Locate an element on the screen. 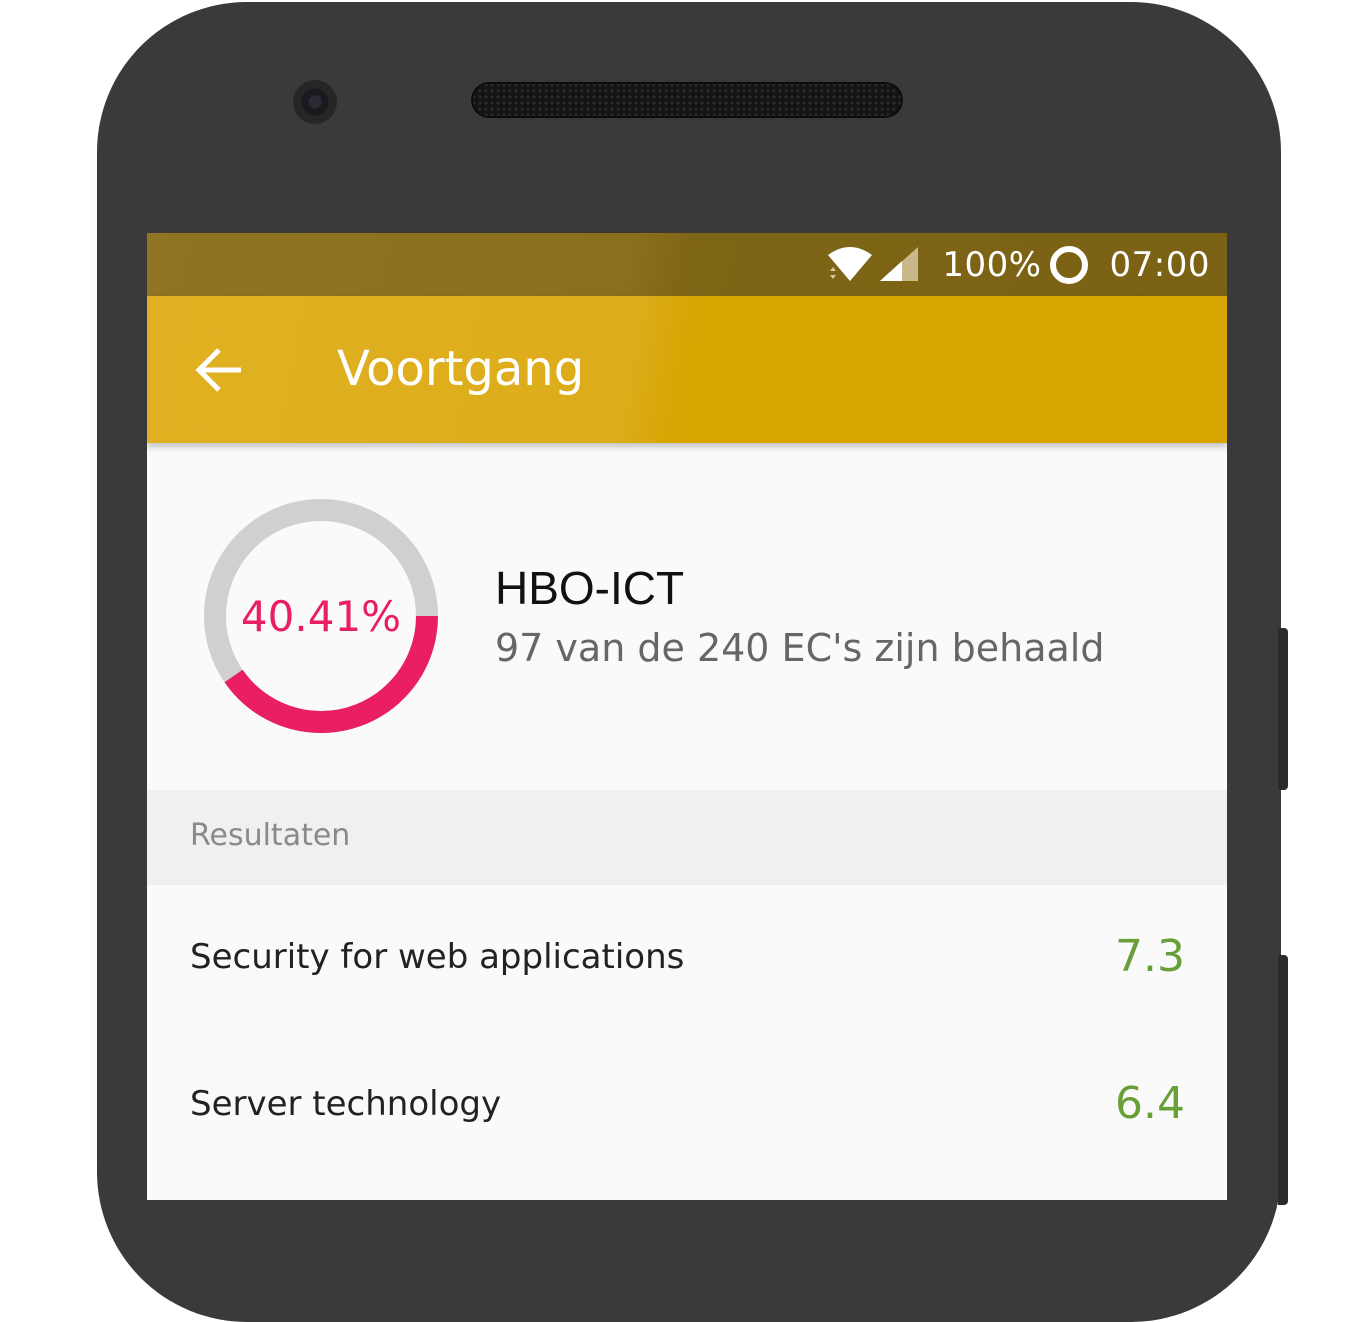  wifi-icon is located at coordinates (850, 263).